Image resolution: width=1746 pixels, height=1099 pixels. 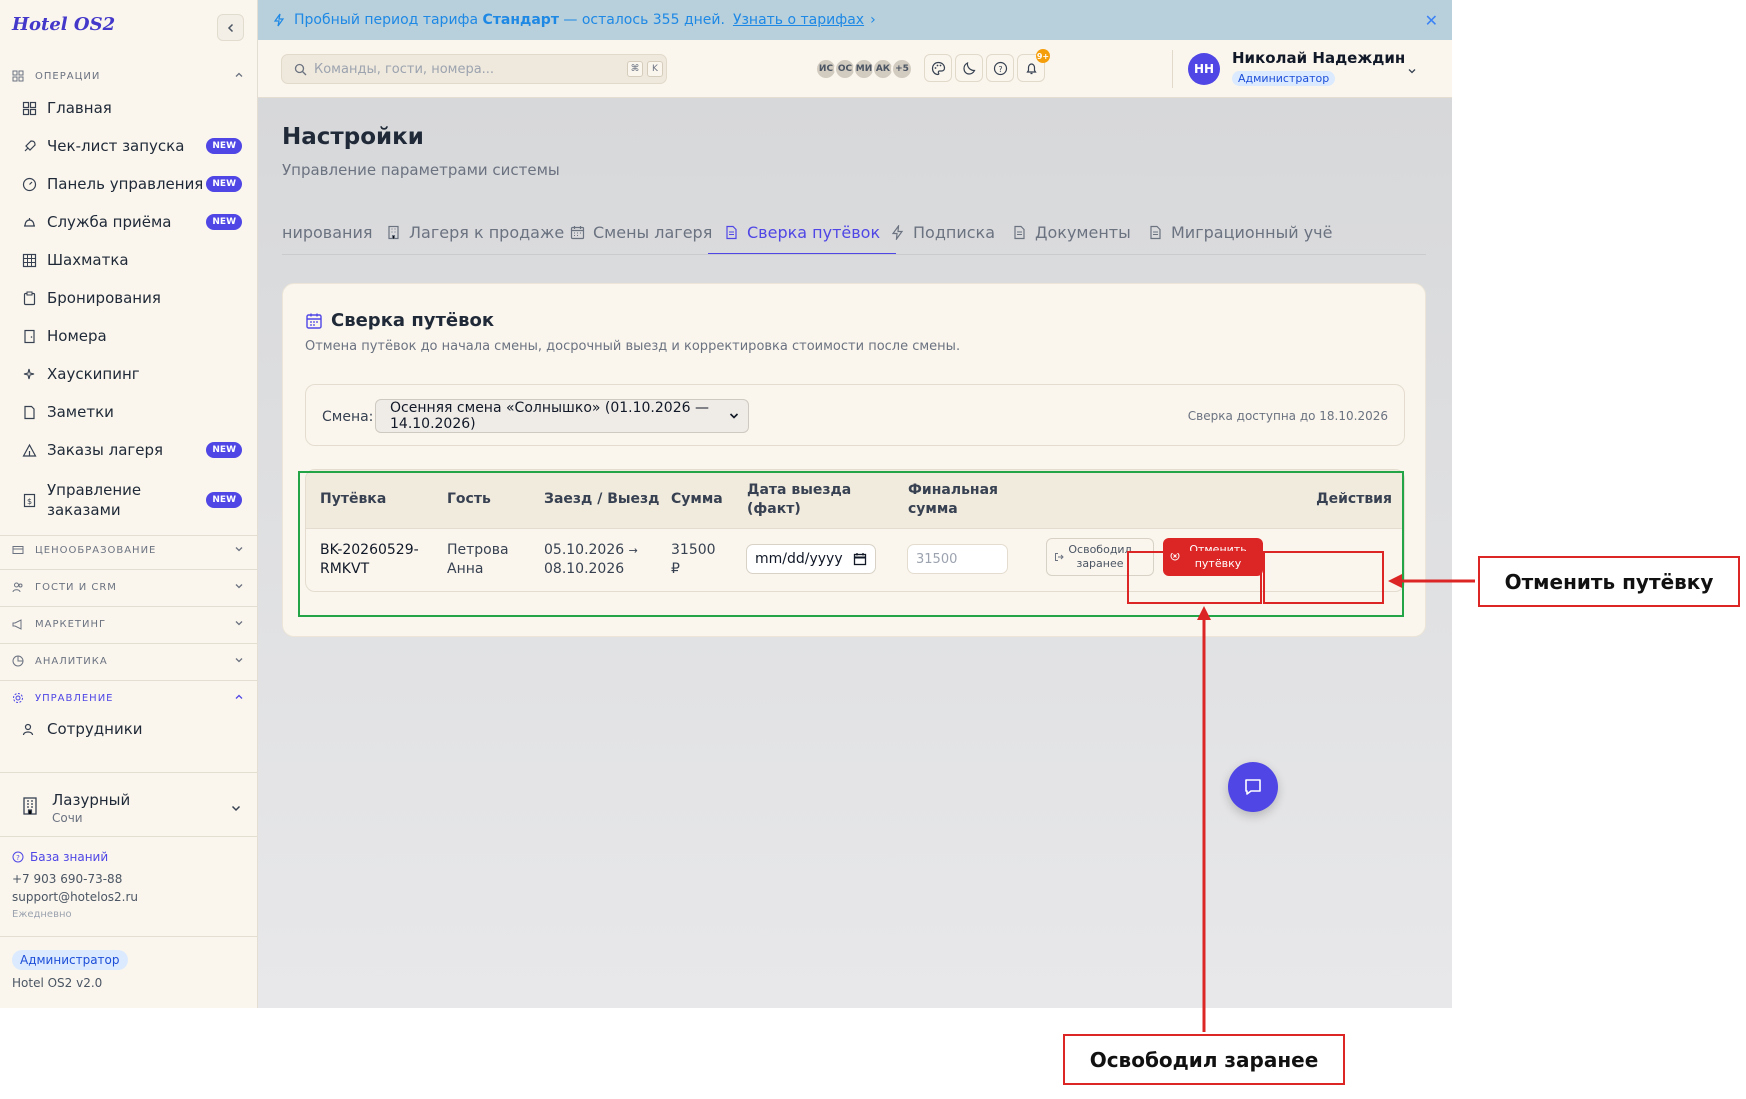 I want to click on sidebar-item-housekeeping: Хаускипинг, so click(x=131, y=374).